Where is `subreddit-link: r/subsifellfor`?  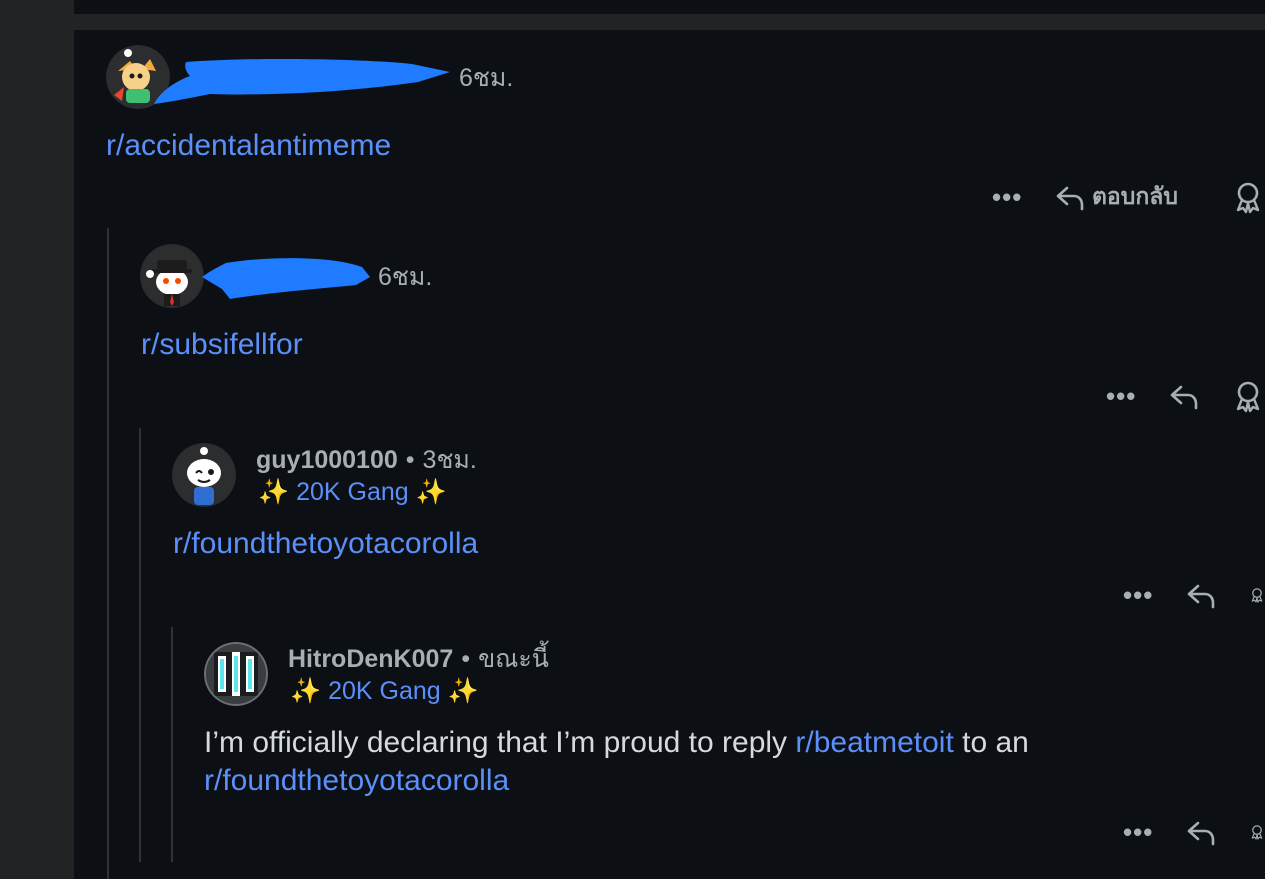
subreddit-link: r/subsifellfor is located at coordinates (222, 344).